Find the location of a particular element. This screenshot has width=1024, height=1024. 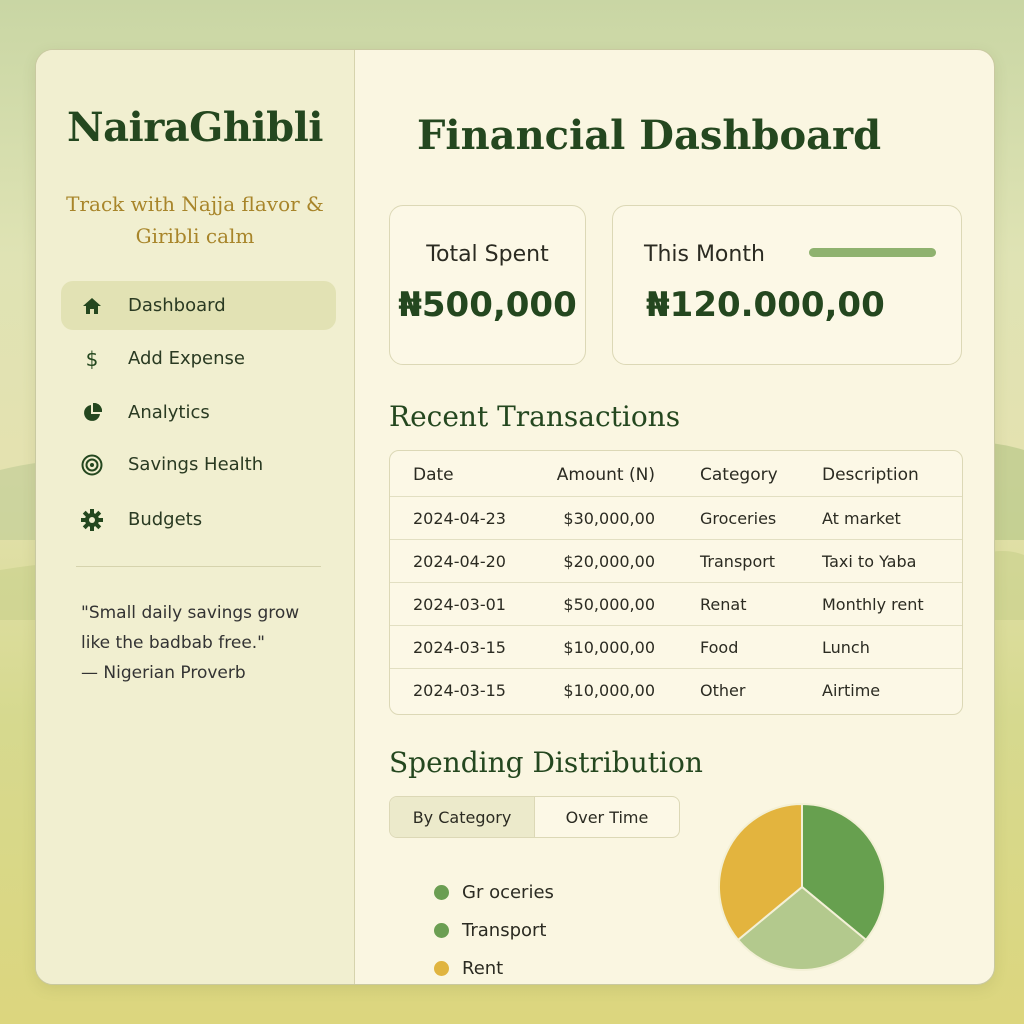

table-row: 2024-03-15 $10,000,00 Other Airtime is located at coordinates (676, 690).